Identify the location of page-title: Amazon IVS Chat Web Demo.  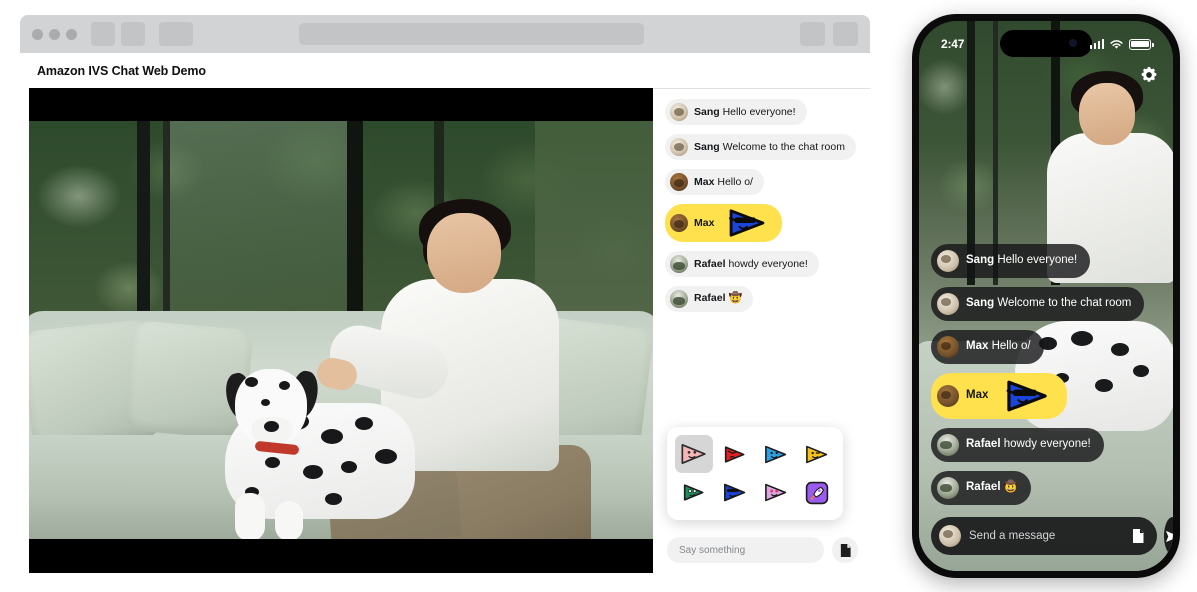
(121, 71).